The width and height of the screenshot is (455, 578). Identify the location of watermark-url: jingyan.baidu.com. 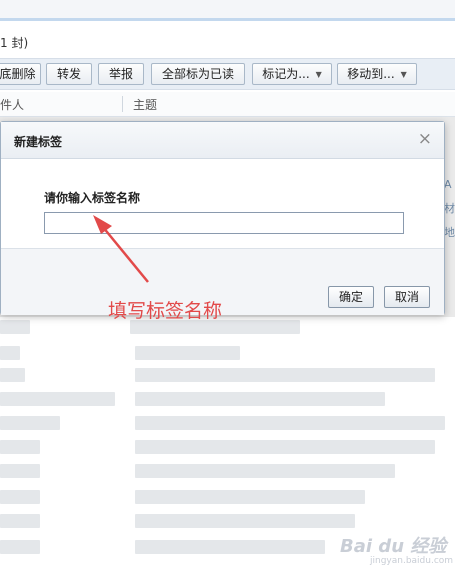
(412, 561).